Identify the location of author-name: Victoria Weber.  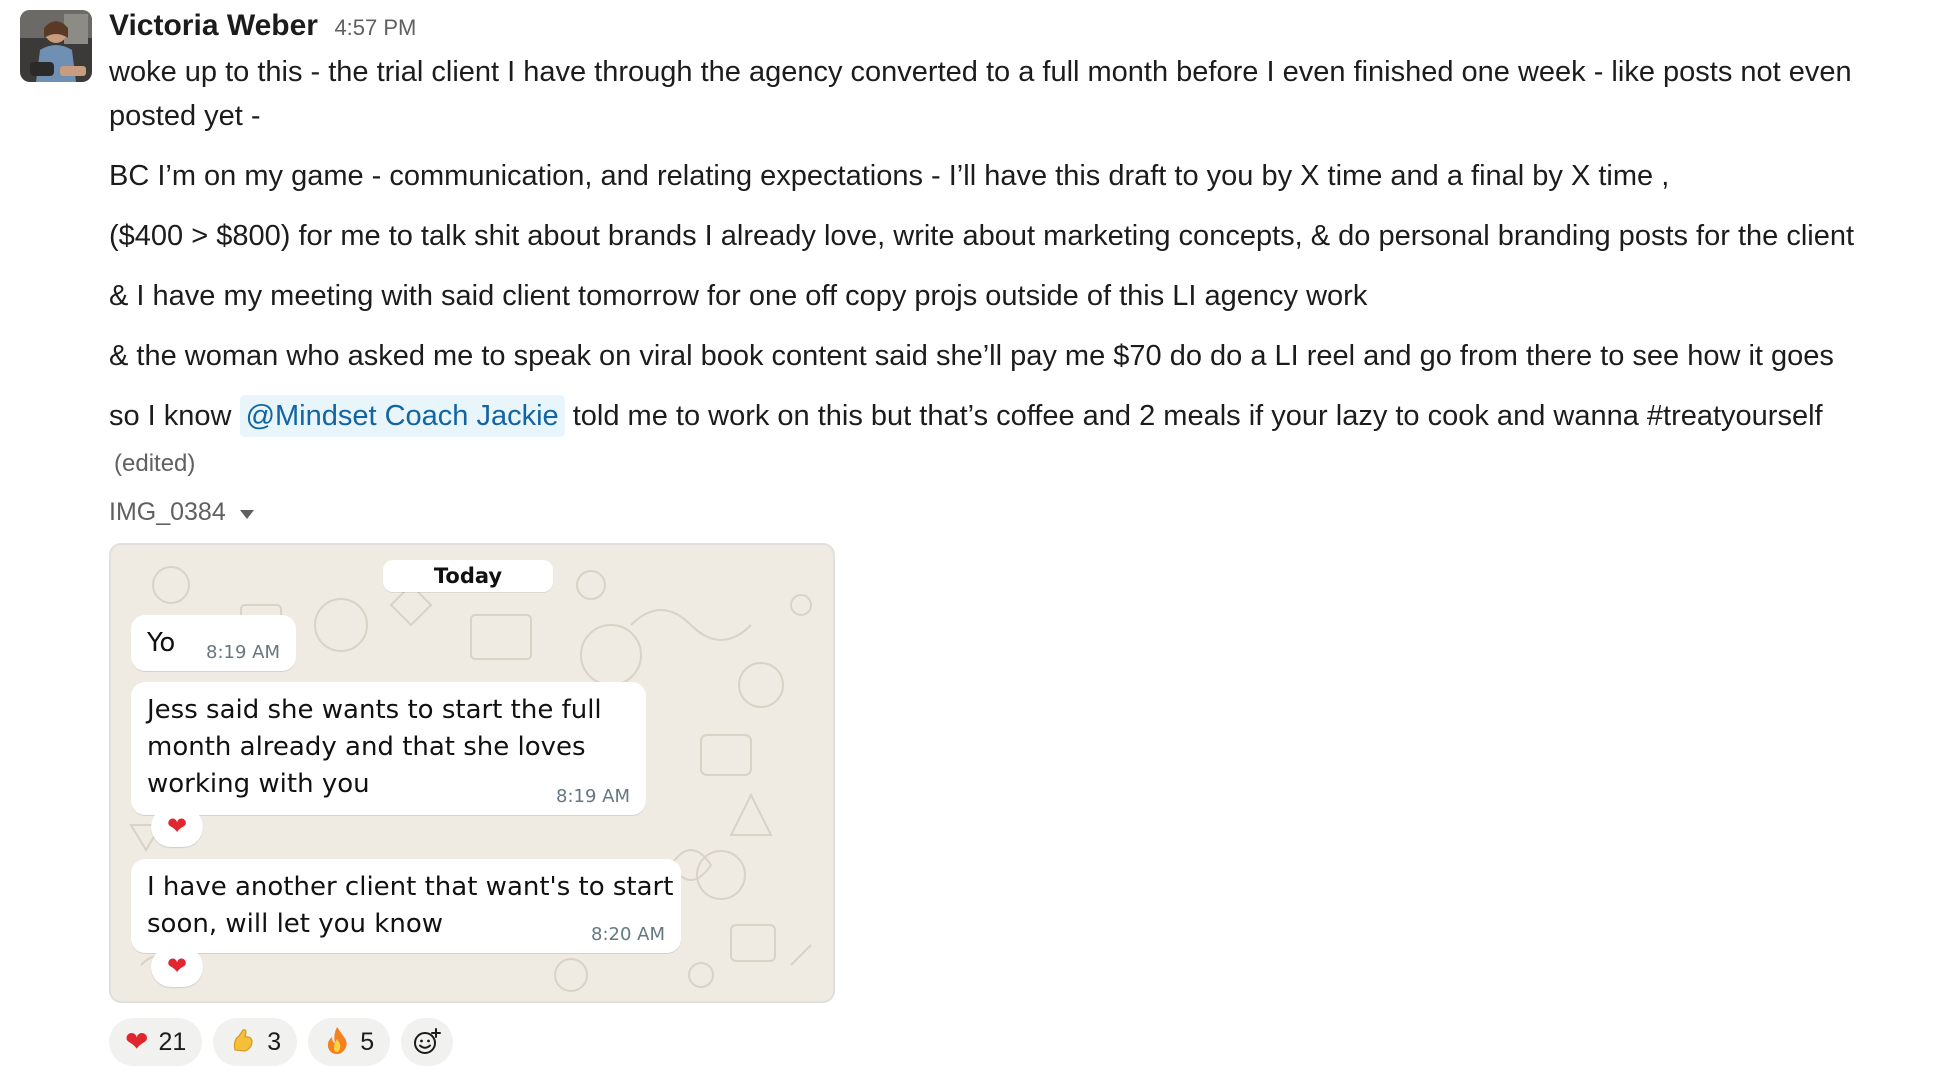
(213, 25).